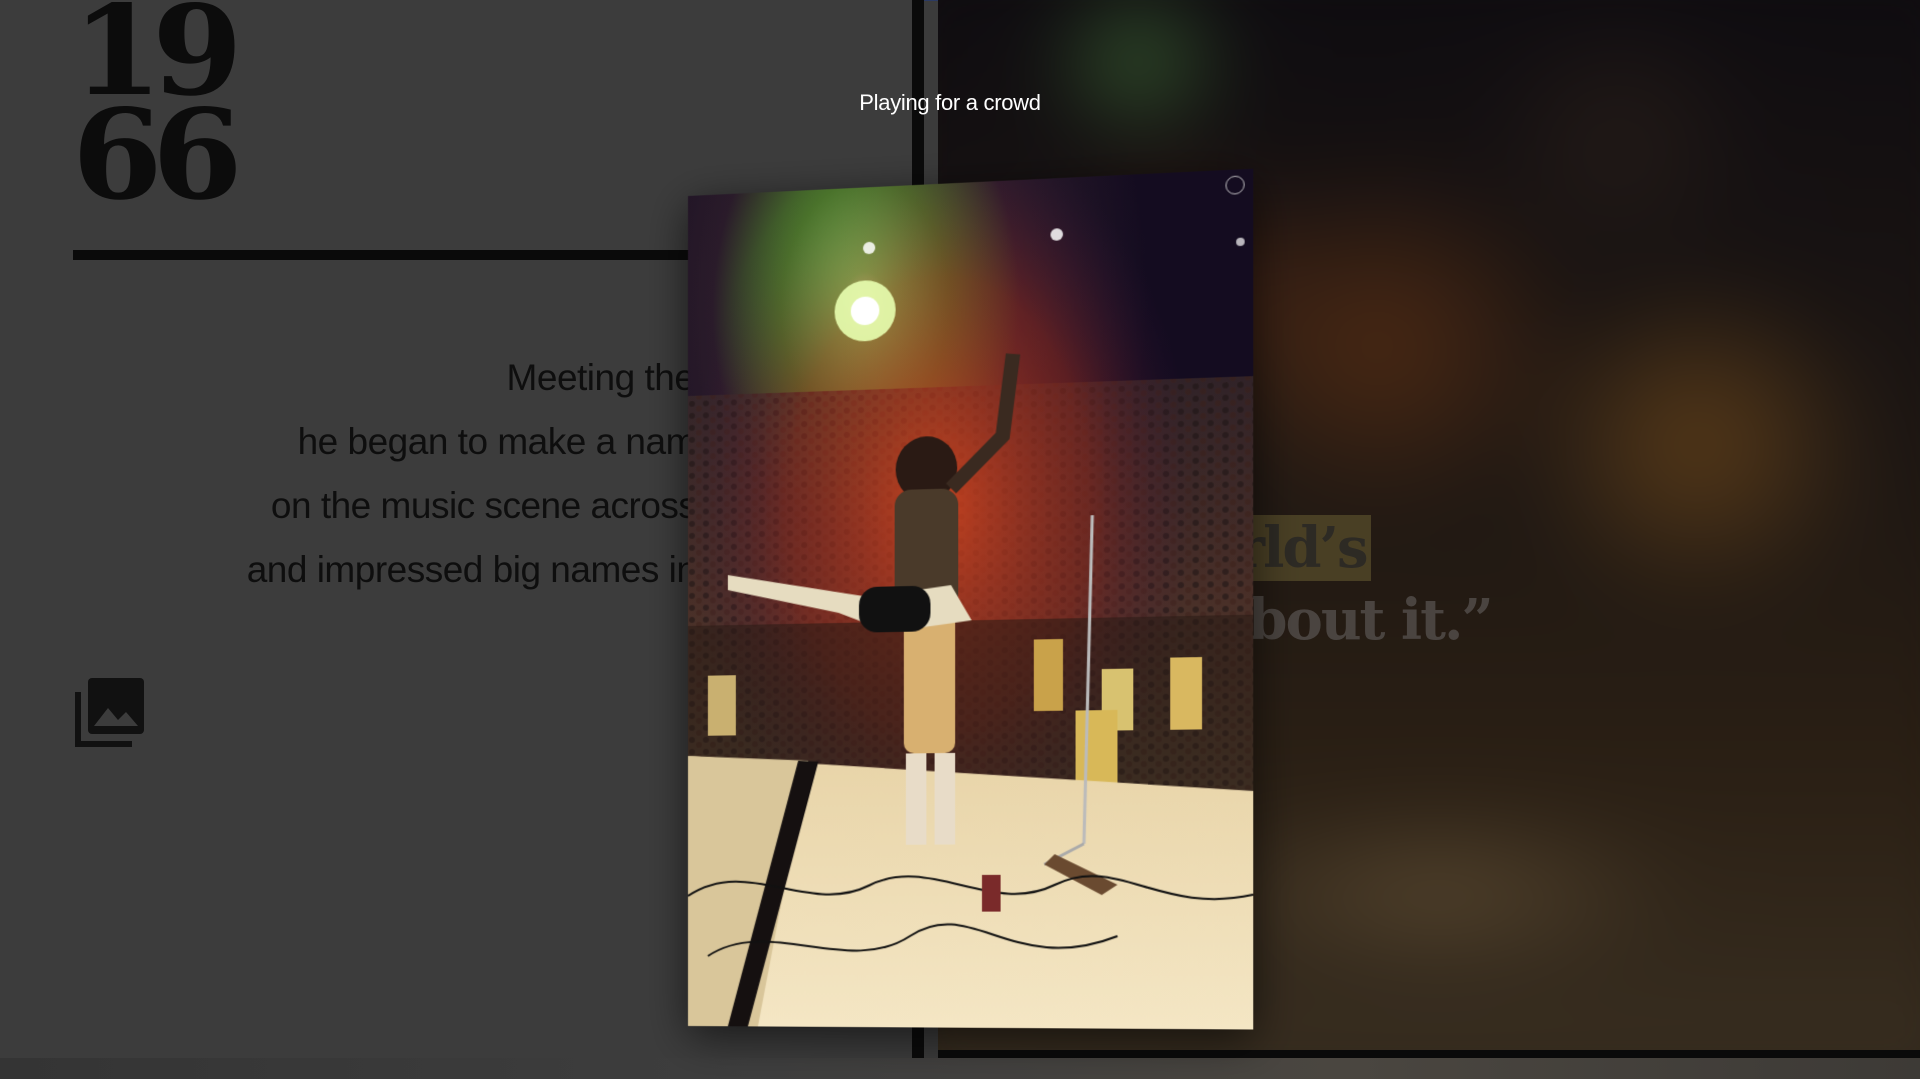 This screenshot has width=1920, height=1079. Describe the element at coordinates (481, 569) in the screenshot. I see `story-line-4: and impressed big names in t` at that location.